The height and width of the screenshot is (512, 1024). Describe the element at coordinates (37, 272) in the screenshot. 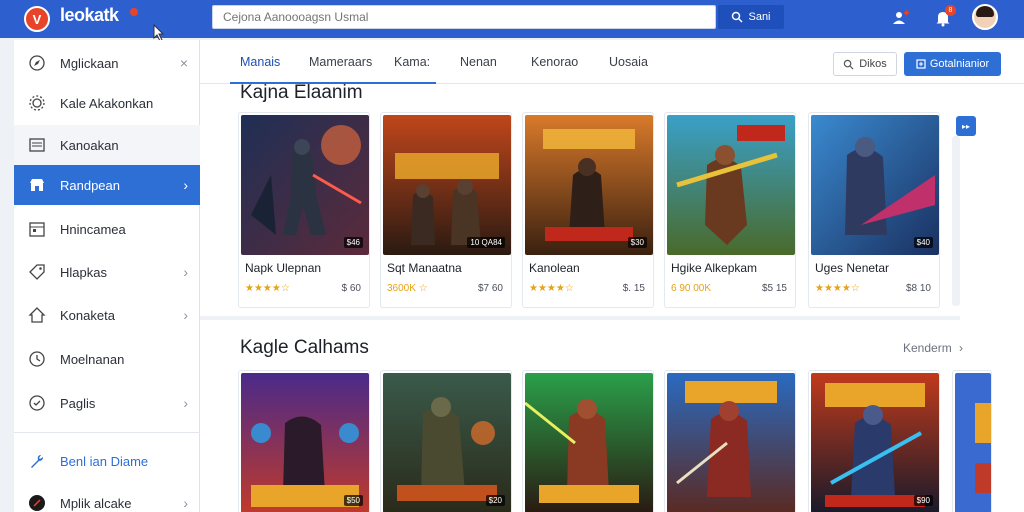

I see `tag-icon` at that location.